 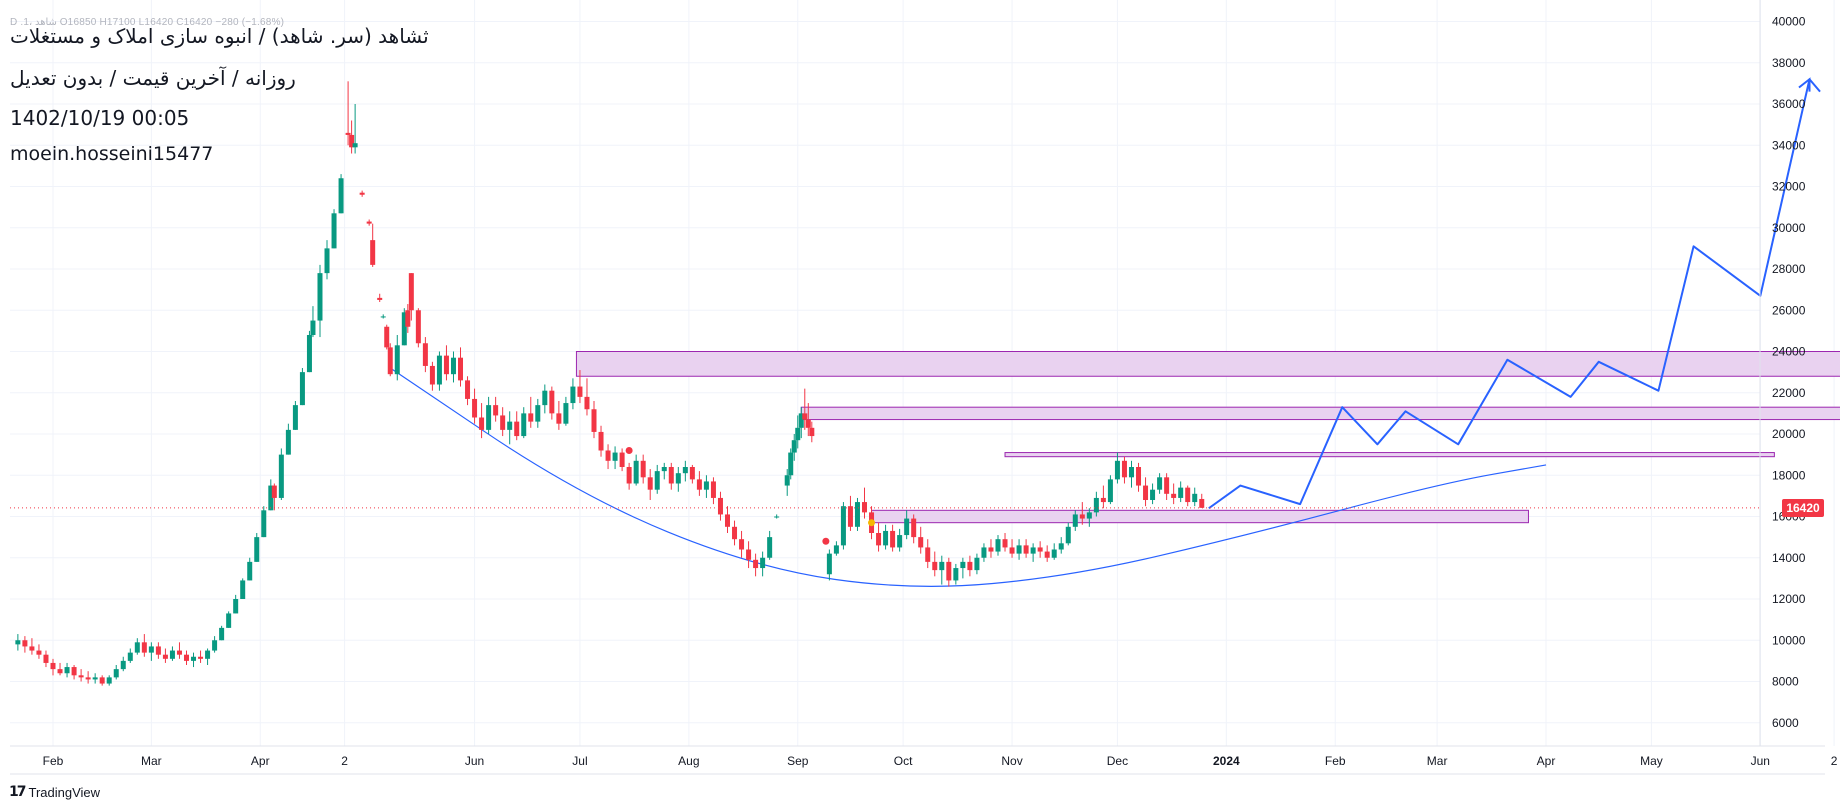 What do you see at coordinates (18, 792) in the screenshot?
I see `tradingview-icon: 17` at bounding box center [18, 792].